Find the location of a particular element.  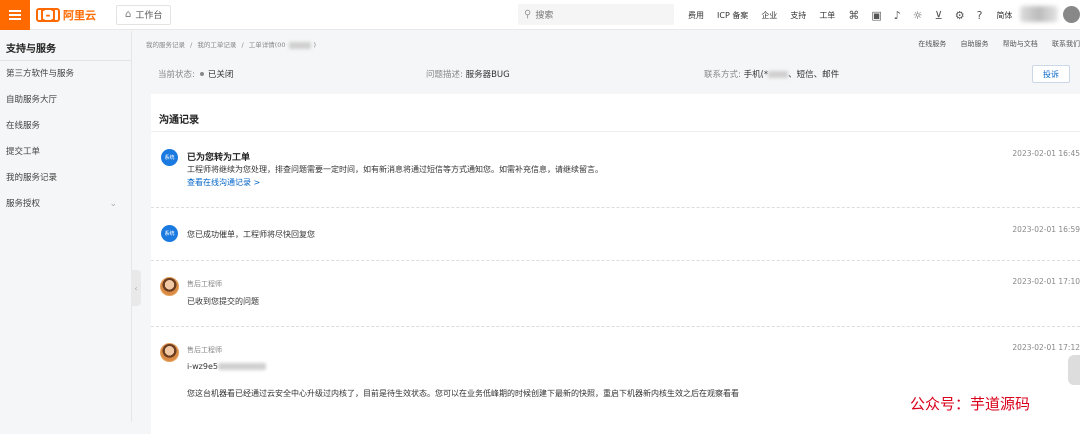

status-dot is located at coordinates (201, 74).